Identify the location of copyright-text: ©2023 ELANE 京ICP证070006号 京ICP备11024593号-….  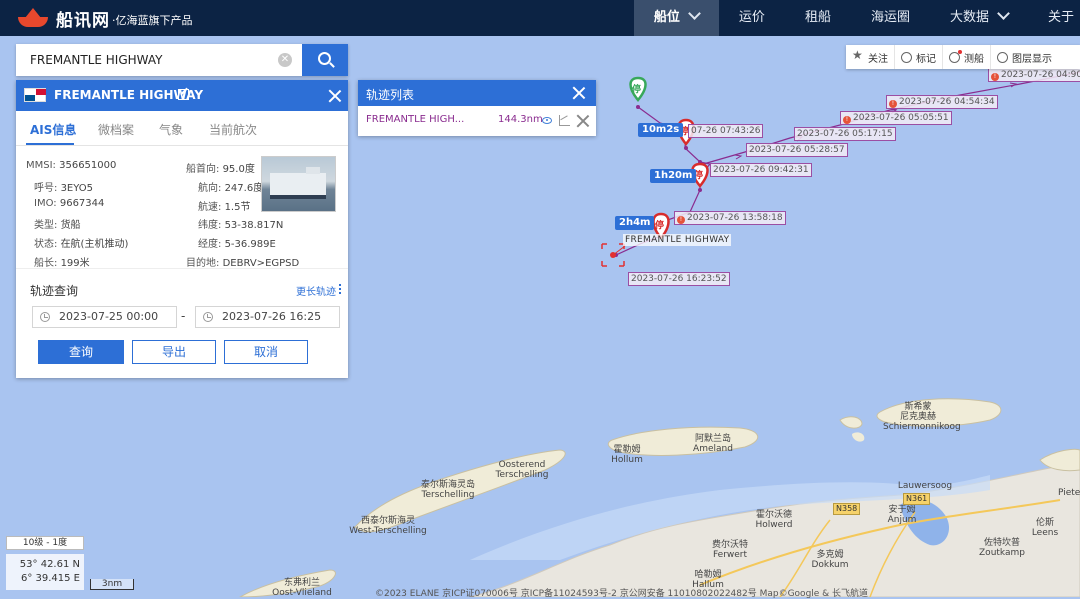
(622, 594).